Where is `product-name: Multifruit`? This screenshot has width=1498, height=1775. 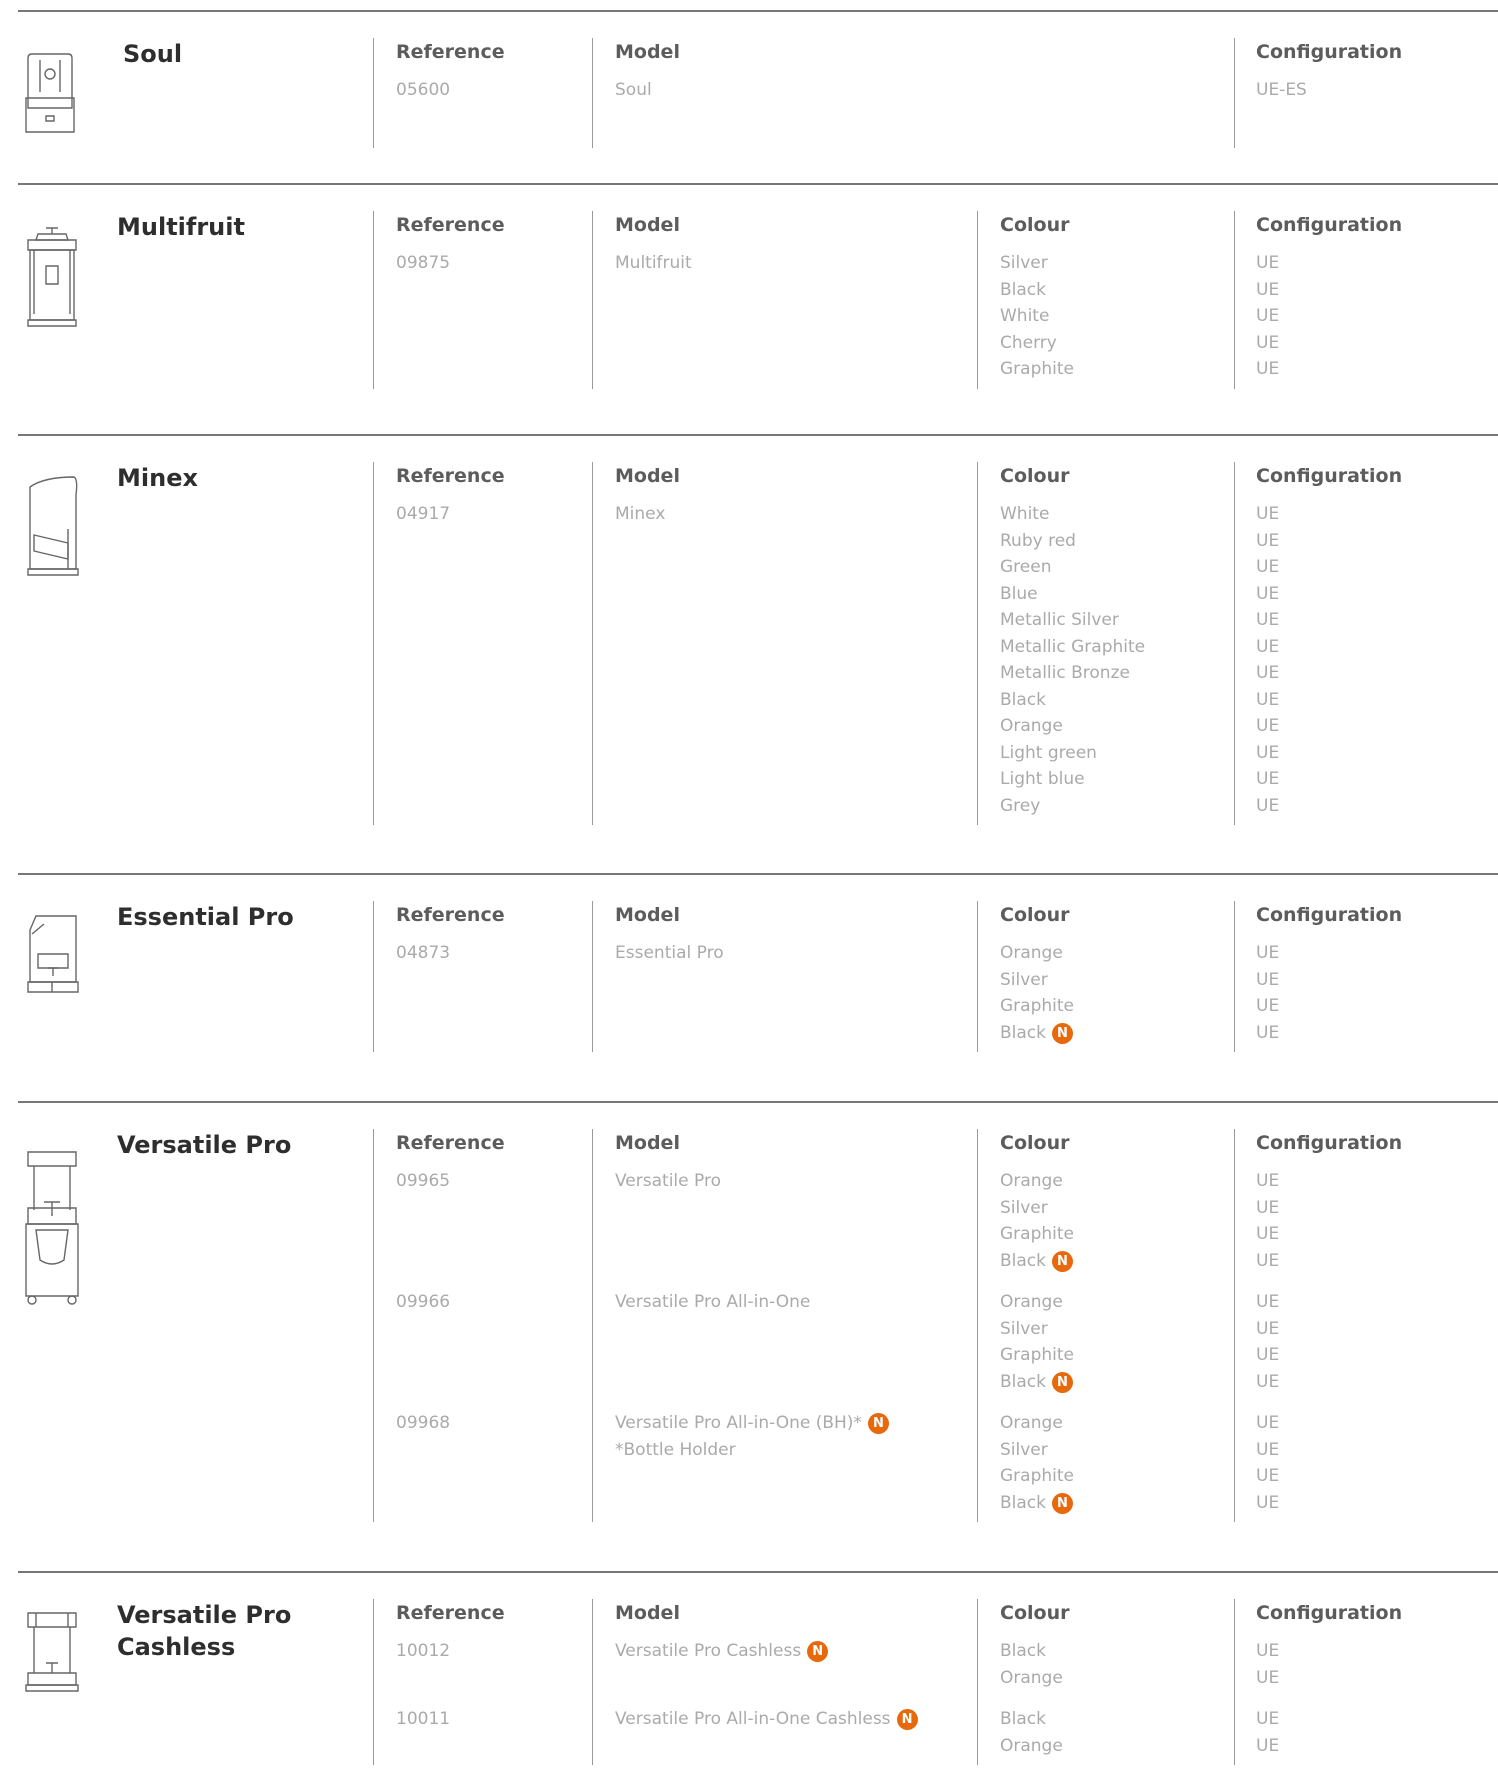 product-name: Multifruit is located at coordinates (181, 227).